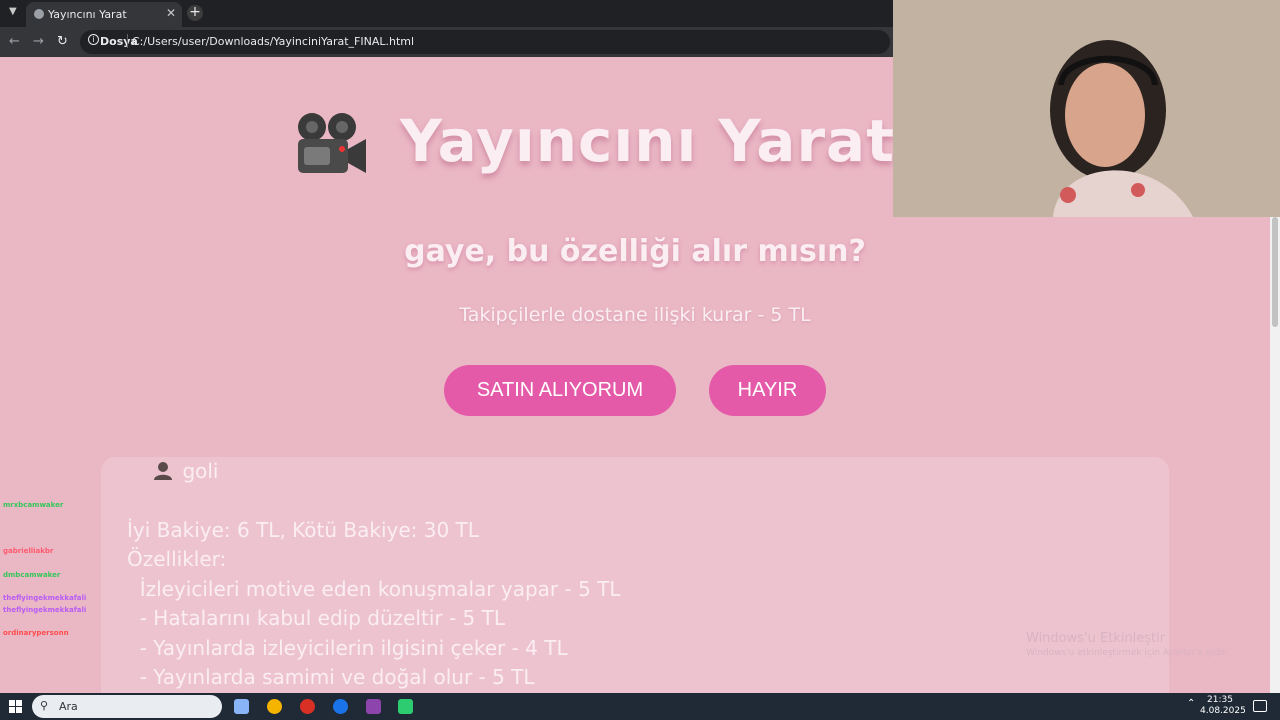 This screenshot has height=720, width=1280. Describe the element at coordinates (1096, 638) in the screenshot. I see `activation-watermark-title: Windows'u Etkinleştir` at that location.